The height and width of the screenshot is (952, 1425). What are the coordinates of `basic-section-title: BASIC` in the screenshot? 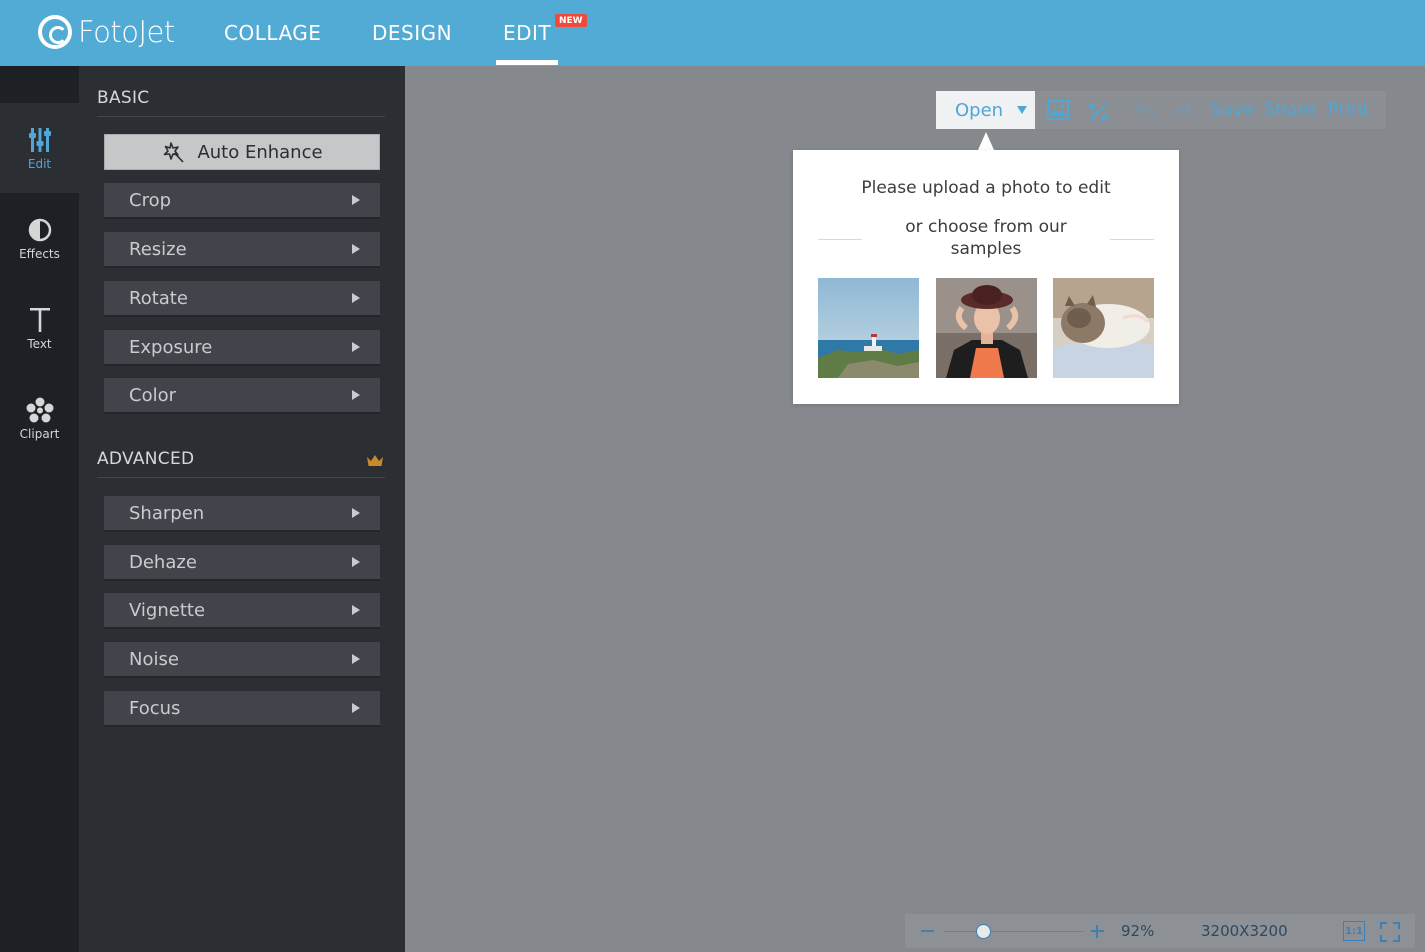 It's located at (123, 98).